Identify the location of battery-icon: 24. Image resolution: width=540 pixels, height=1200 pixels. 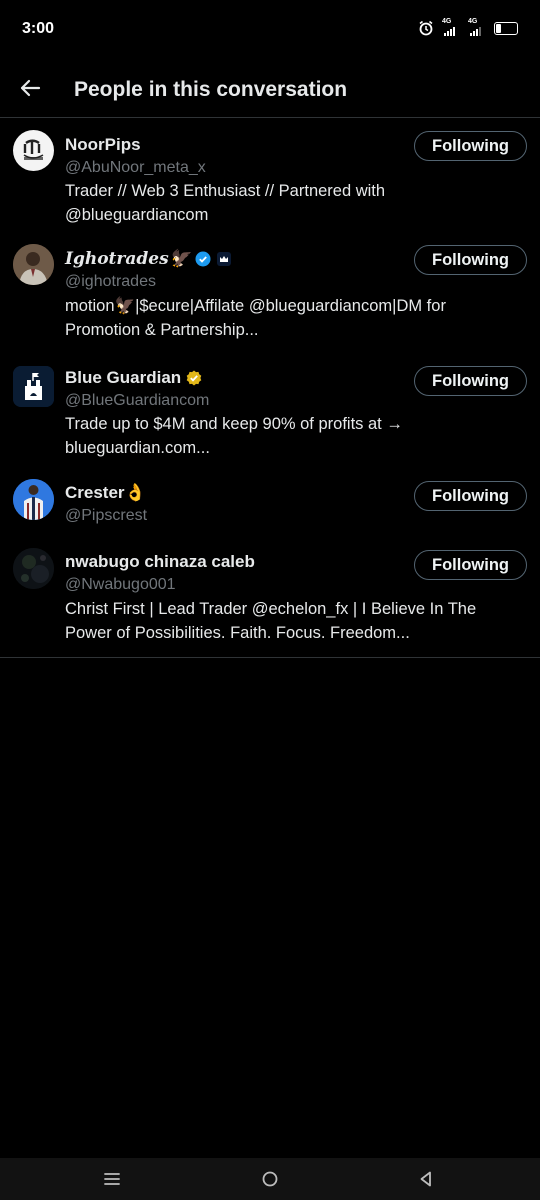
(506, 28).